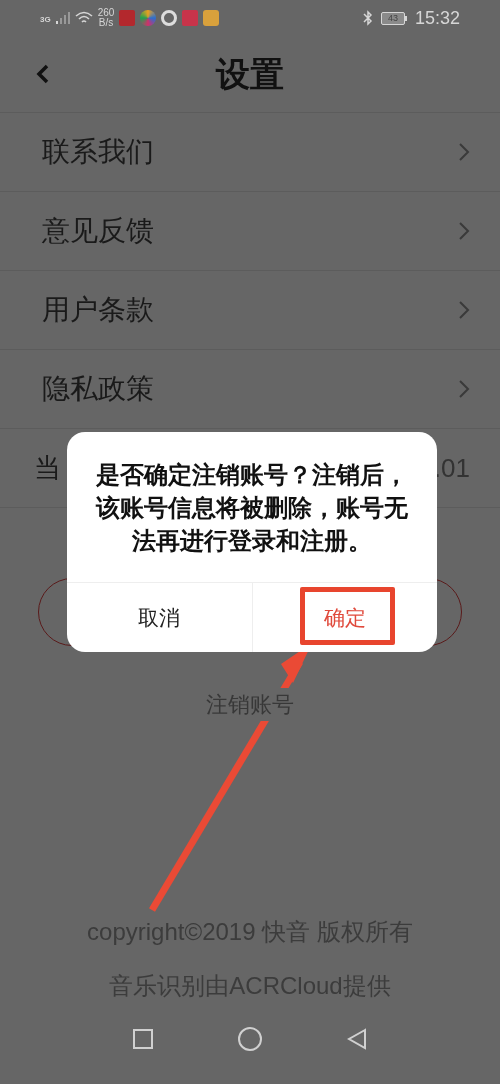 Image resolution: width=500 pixels, height=1084 pixels. Describe the element at coordinates (159, 617) in the screenshot. I see `cancel-button: 取消` at that location.